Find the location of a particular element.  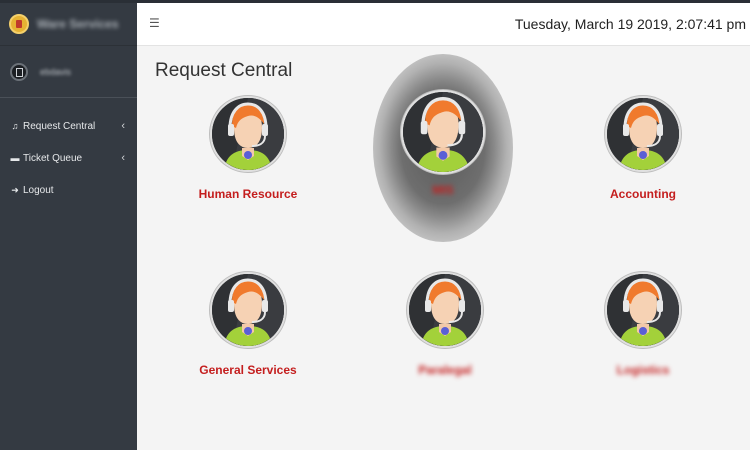

tile-general-services: General Services is located at coordinates (248, 324).